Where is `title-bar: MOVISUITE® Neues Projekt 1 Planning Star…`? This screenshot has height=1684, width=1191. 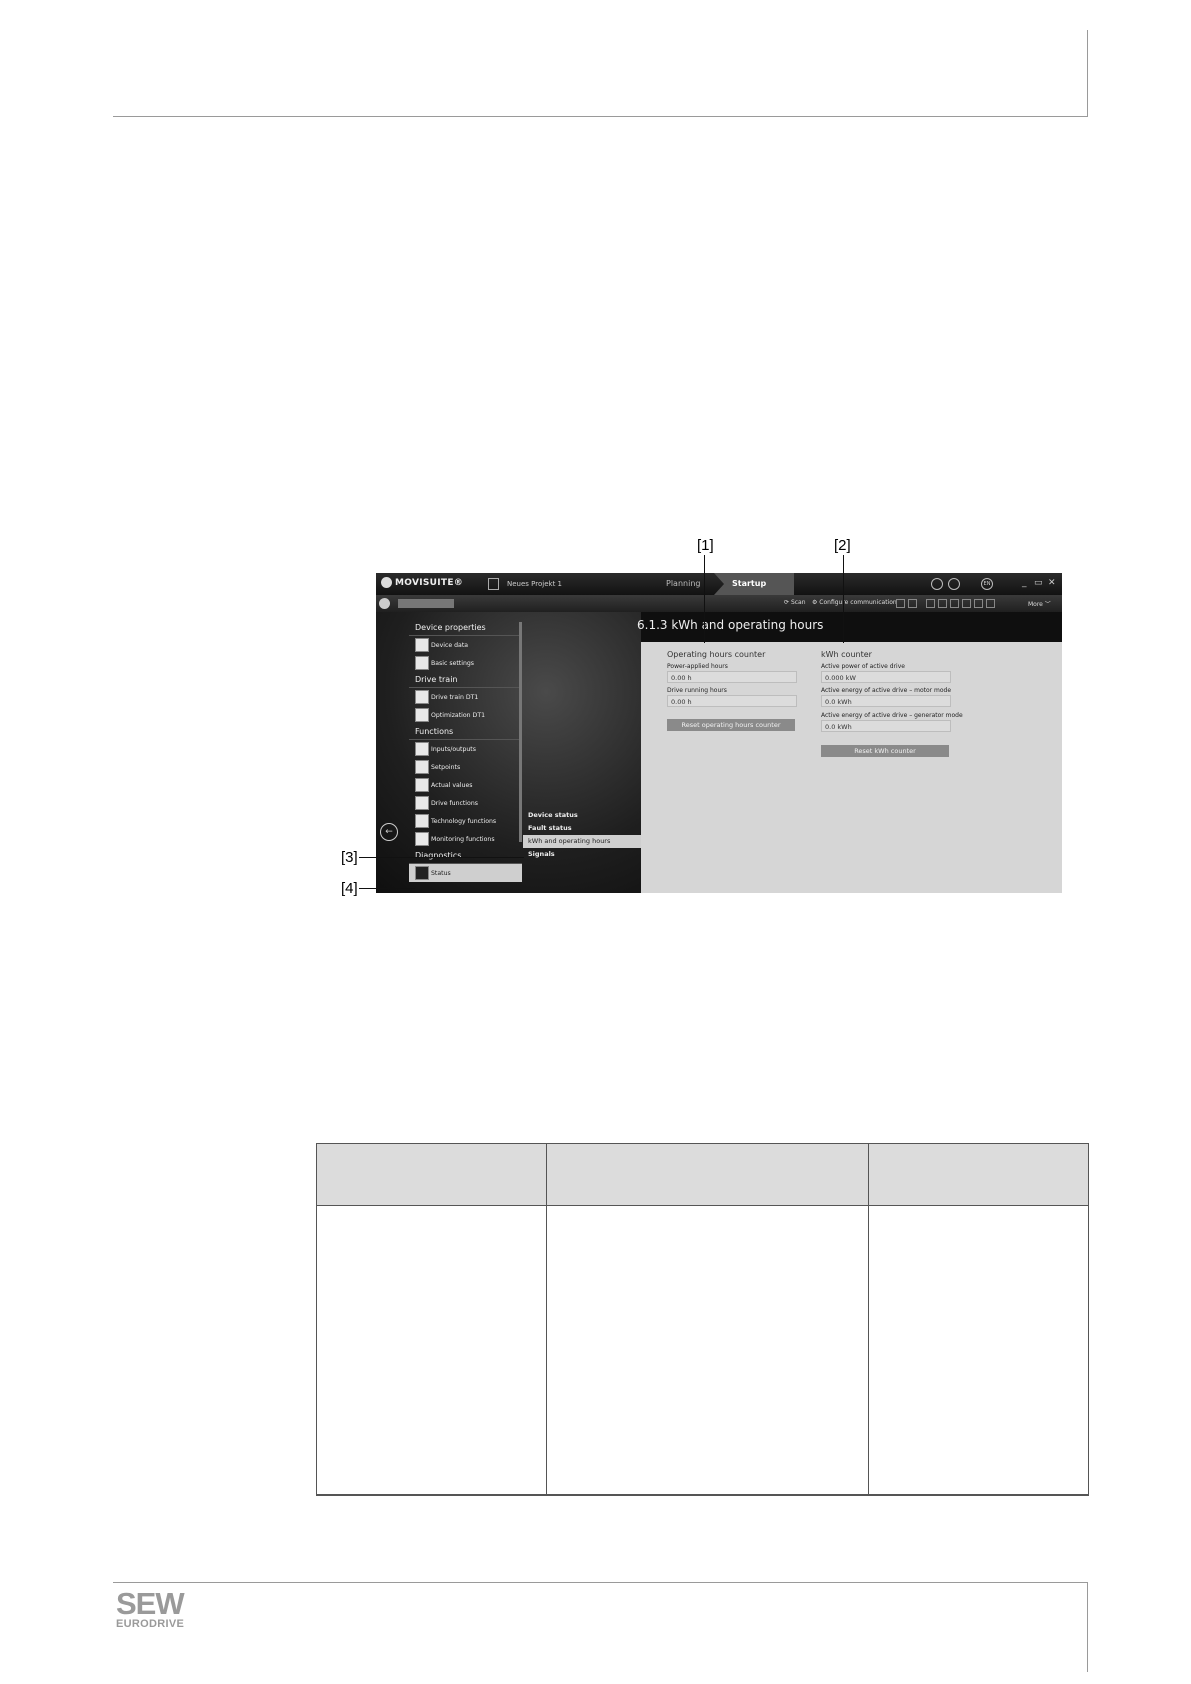
title-bar: MOVISUITE® Neues Projekt 1 Planning Star… is located at coordinates (719, 584).